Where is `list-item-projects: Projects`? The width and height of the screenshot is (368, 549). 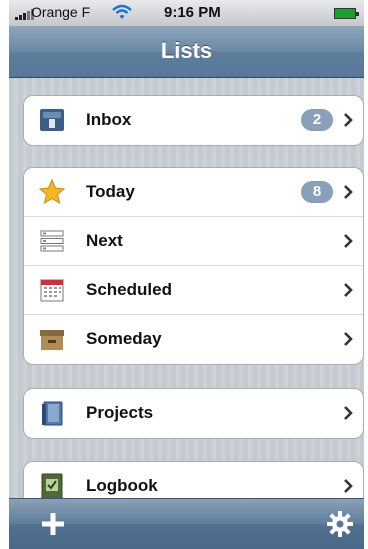 list-item-projects: Projects is located at coordinates (193, 413).